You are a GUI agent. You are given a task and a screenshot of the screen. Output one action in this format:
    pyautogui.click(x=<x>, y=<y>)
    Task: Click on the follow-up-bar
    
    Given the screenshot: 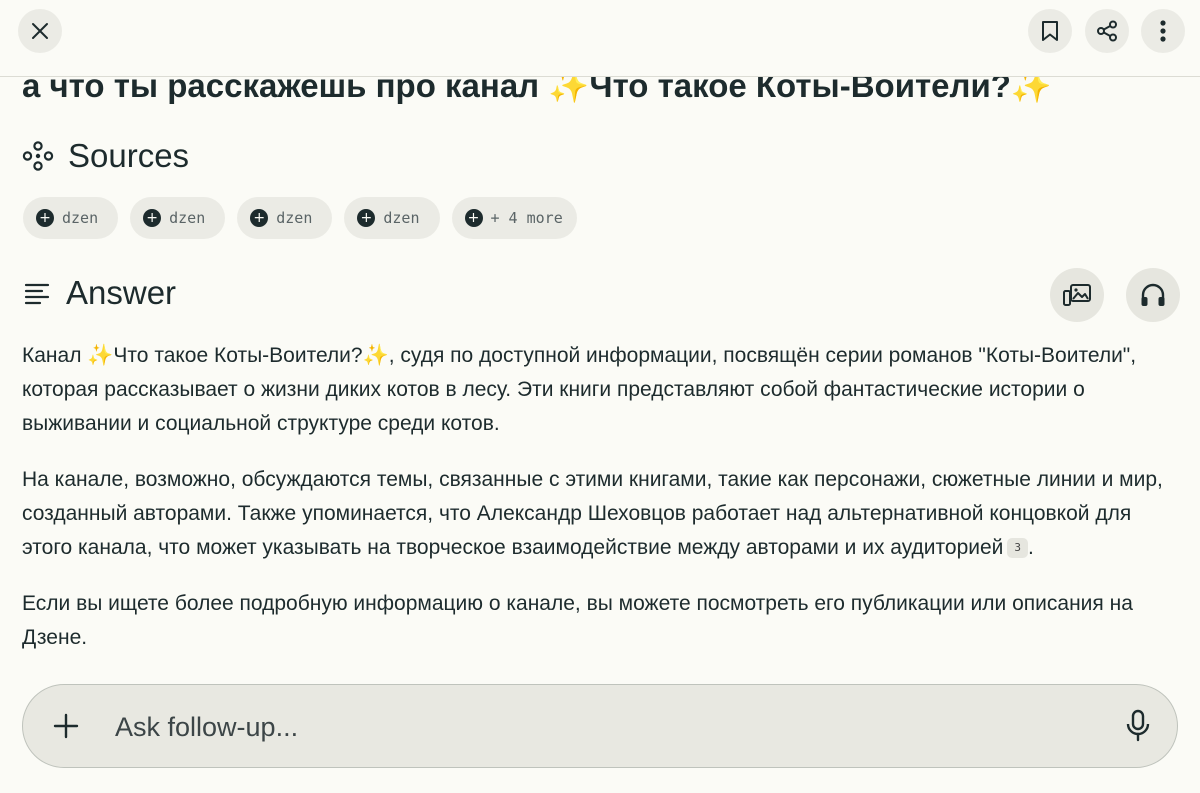 What is the action you would take?
    pyautogui.click(x=600, y=726)
    